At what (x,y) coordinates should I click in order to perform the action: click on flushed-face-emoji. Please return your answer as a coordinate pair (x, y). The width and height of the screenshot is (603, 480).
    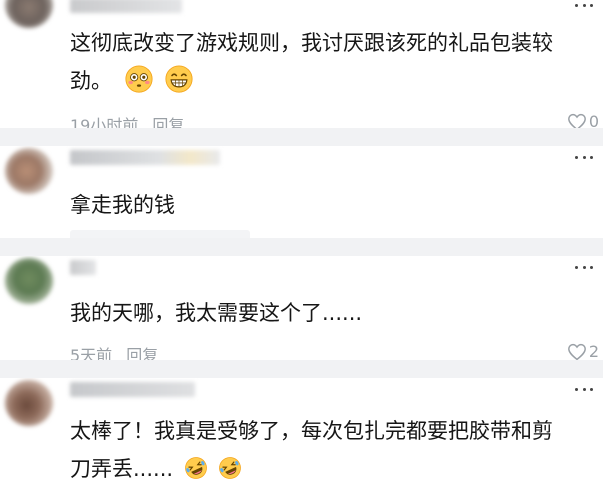
    Looking at the image, I should click on (139, 79).